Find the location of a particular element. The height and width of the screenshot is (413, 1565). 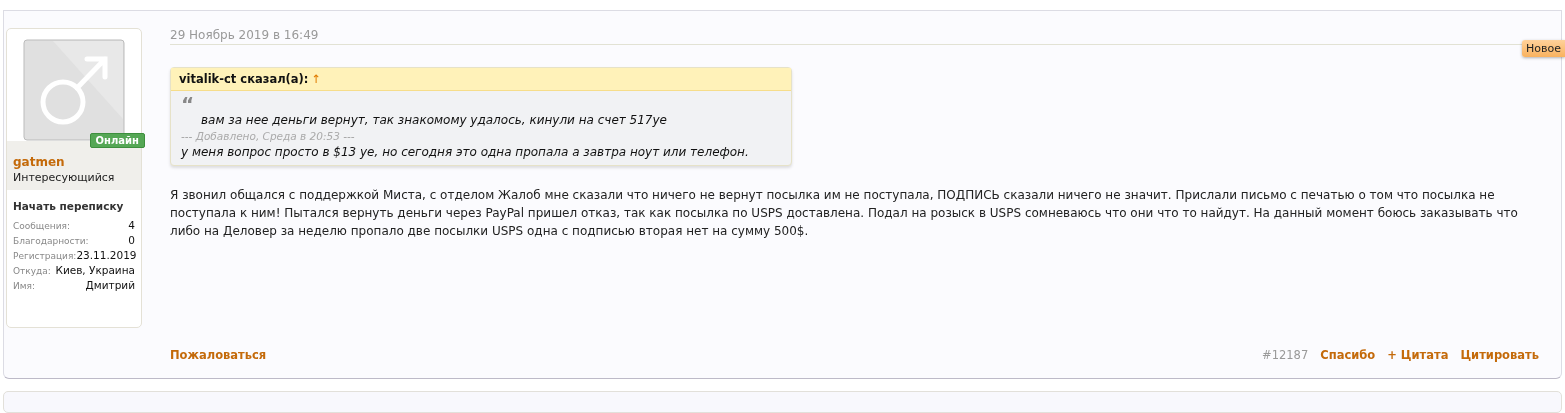

stat-value: 0 is located at coordinates (131, 240).